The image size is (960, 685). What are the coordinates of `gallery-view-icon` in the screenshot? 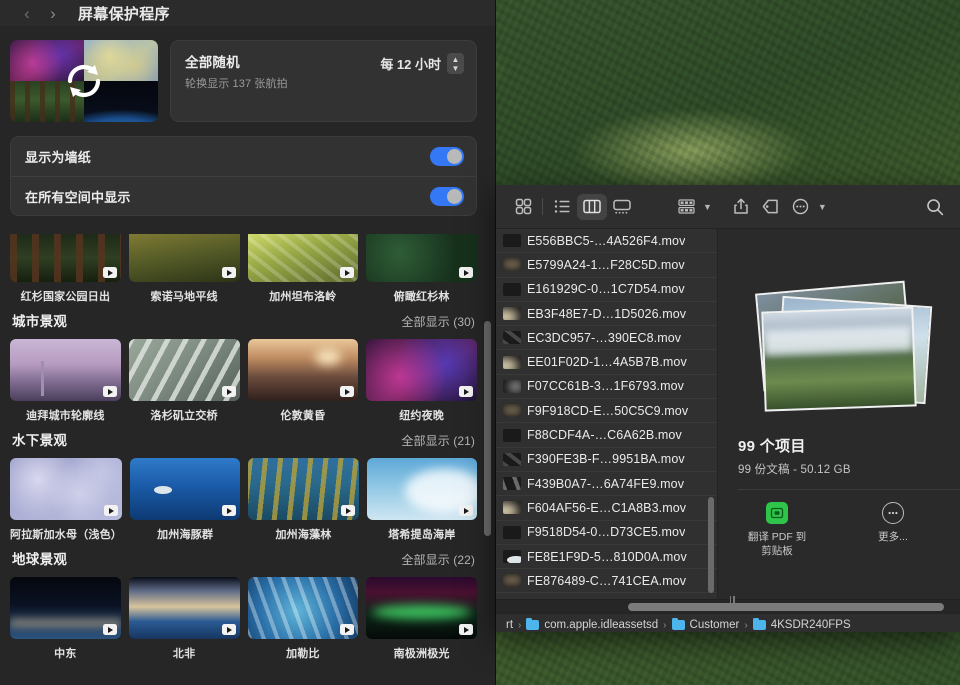 It's located at (622, 207).